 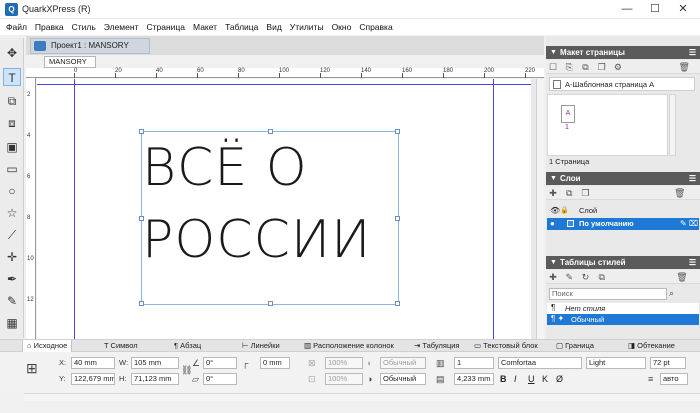 I want to click on y-position-field: 122,679 mm, so click(x=93, y=379).